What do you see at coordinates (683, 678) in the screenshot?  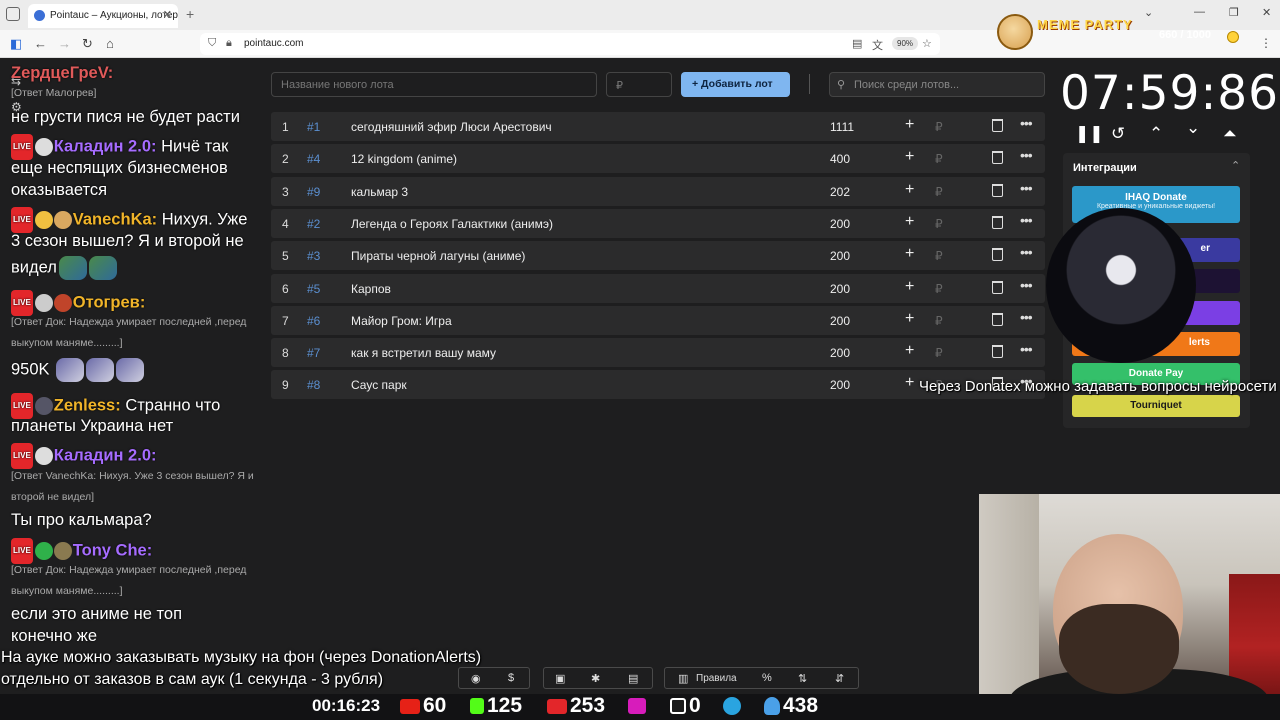 I see `rules-icon: ▥` at bounding box center [683, 678].